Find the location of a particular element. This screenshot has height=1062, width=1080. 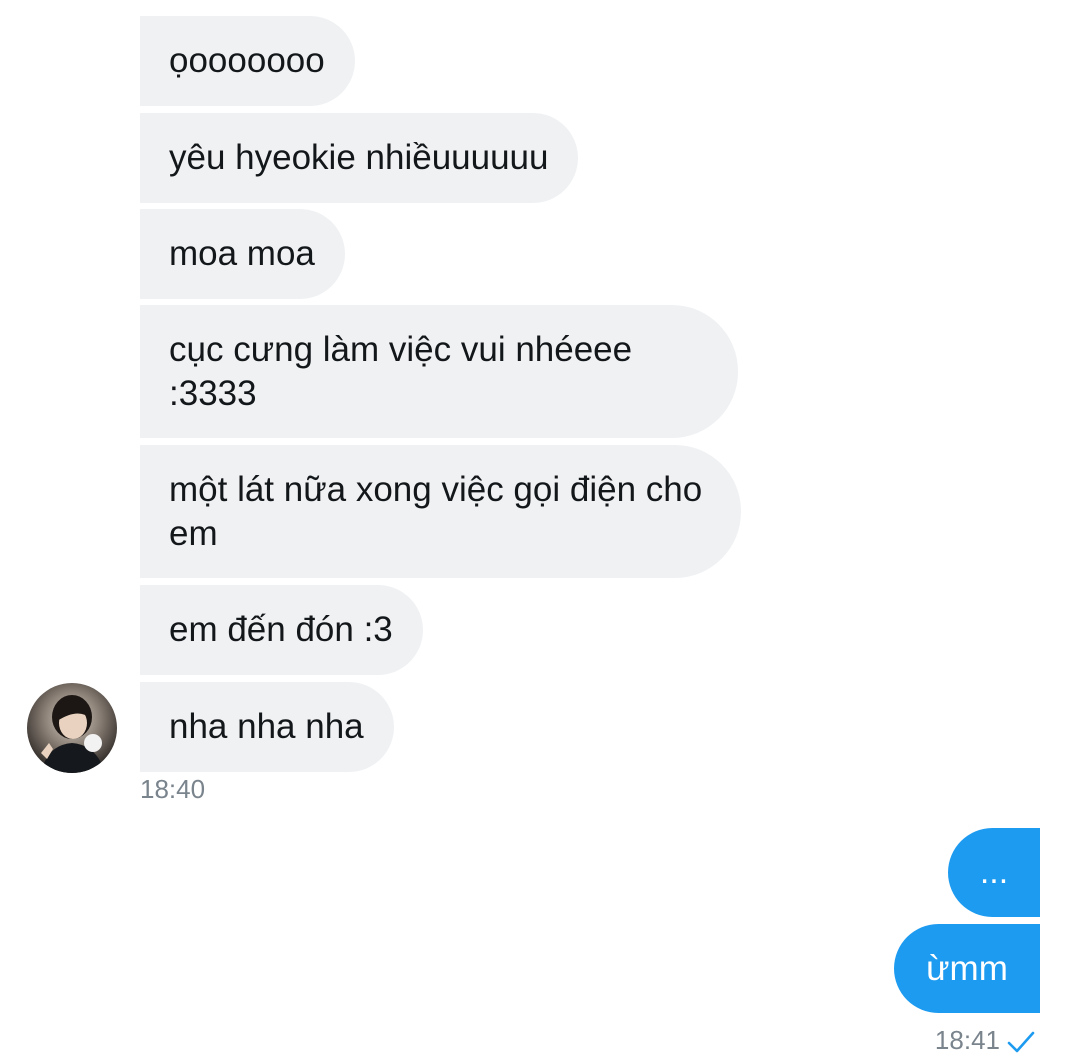

outgoing-message: ừmm is located at coordinates (967, 968).